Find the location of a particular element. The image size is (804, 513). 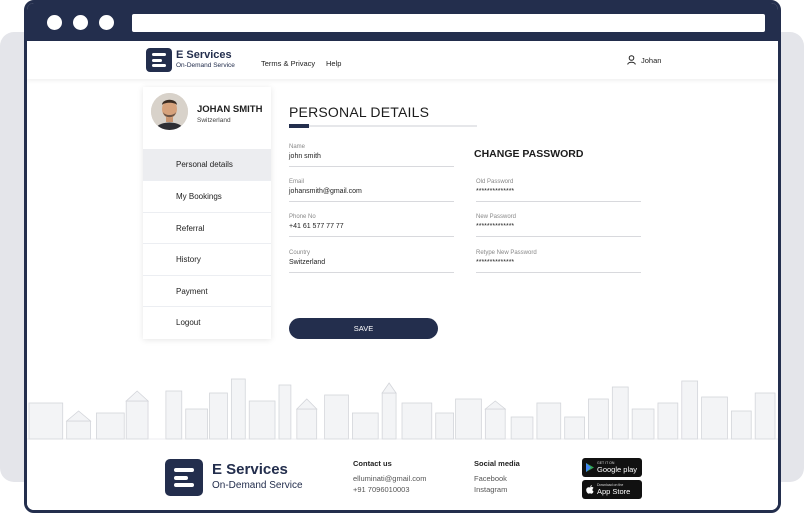

user-menu: Johan is located at coordinates (644, 60).